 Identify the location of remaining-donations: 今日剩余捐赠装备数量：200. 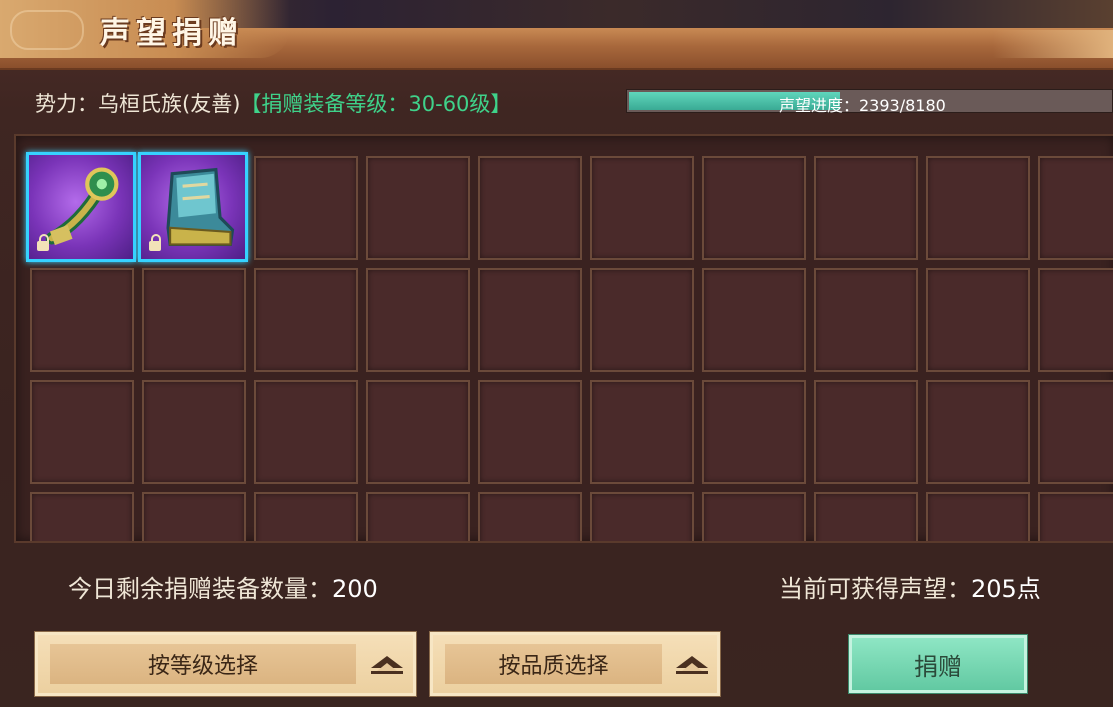
(223, 586).